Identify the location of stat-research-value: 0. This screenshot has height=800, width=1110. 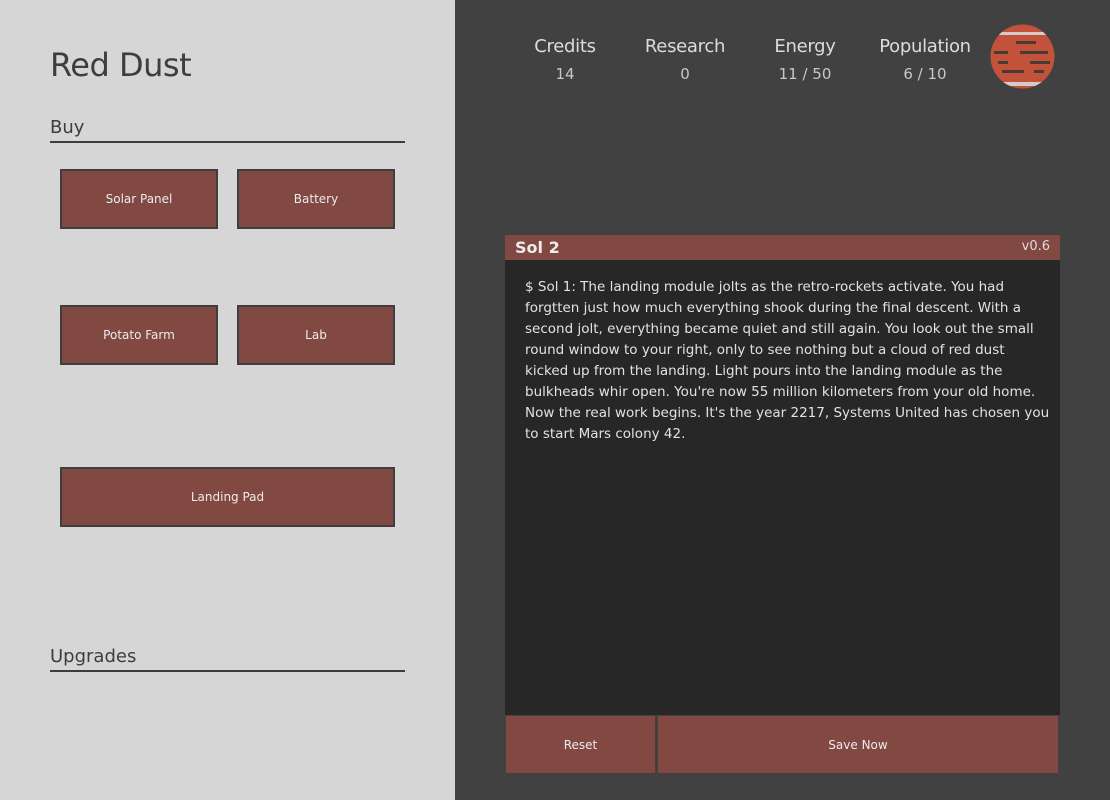
(685, 74).